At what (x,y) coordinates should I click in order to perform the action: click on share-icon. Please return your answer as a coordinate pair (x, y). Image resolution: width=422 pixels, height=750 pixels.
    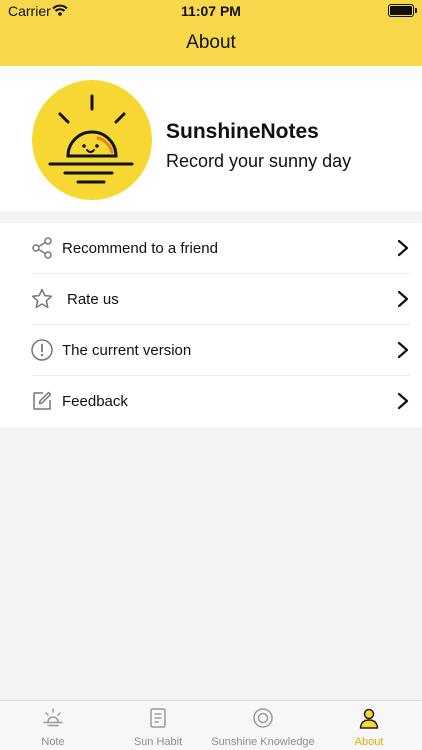
    Looking at the image, I should click on (42, 248).